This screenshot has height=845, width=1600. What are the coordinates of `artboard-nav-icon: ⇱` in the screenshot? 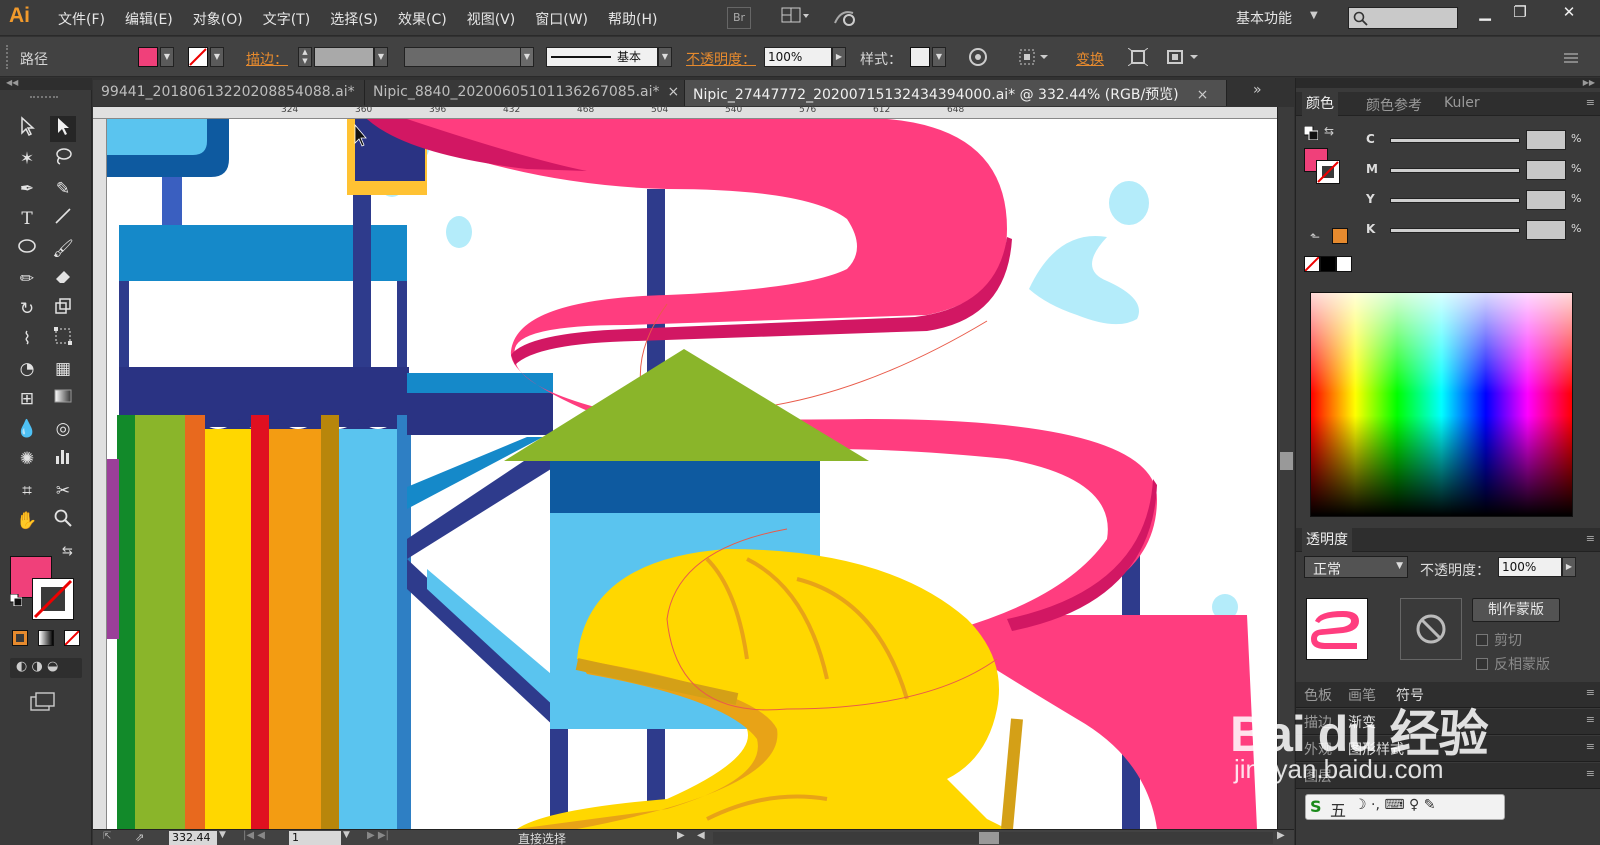 It's located at (107, 836).